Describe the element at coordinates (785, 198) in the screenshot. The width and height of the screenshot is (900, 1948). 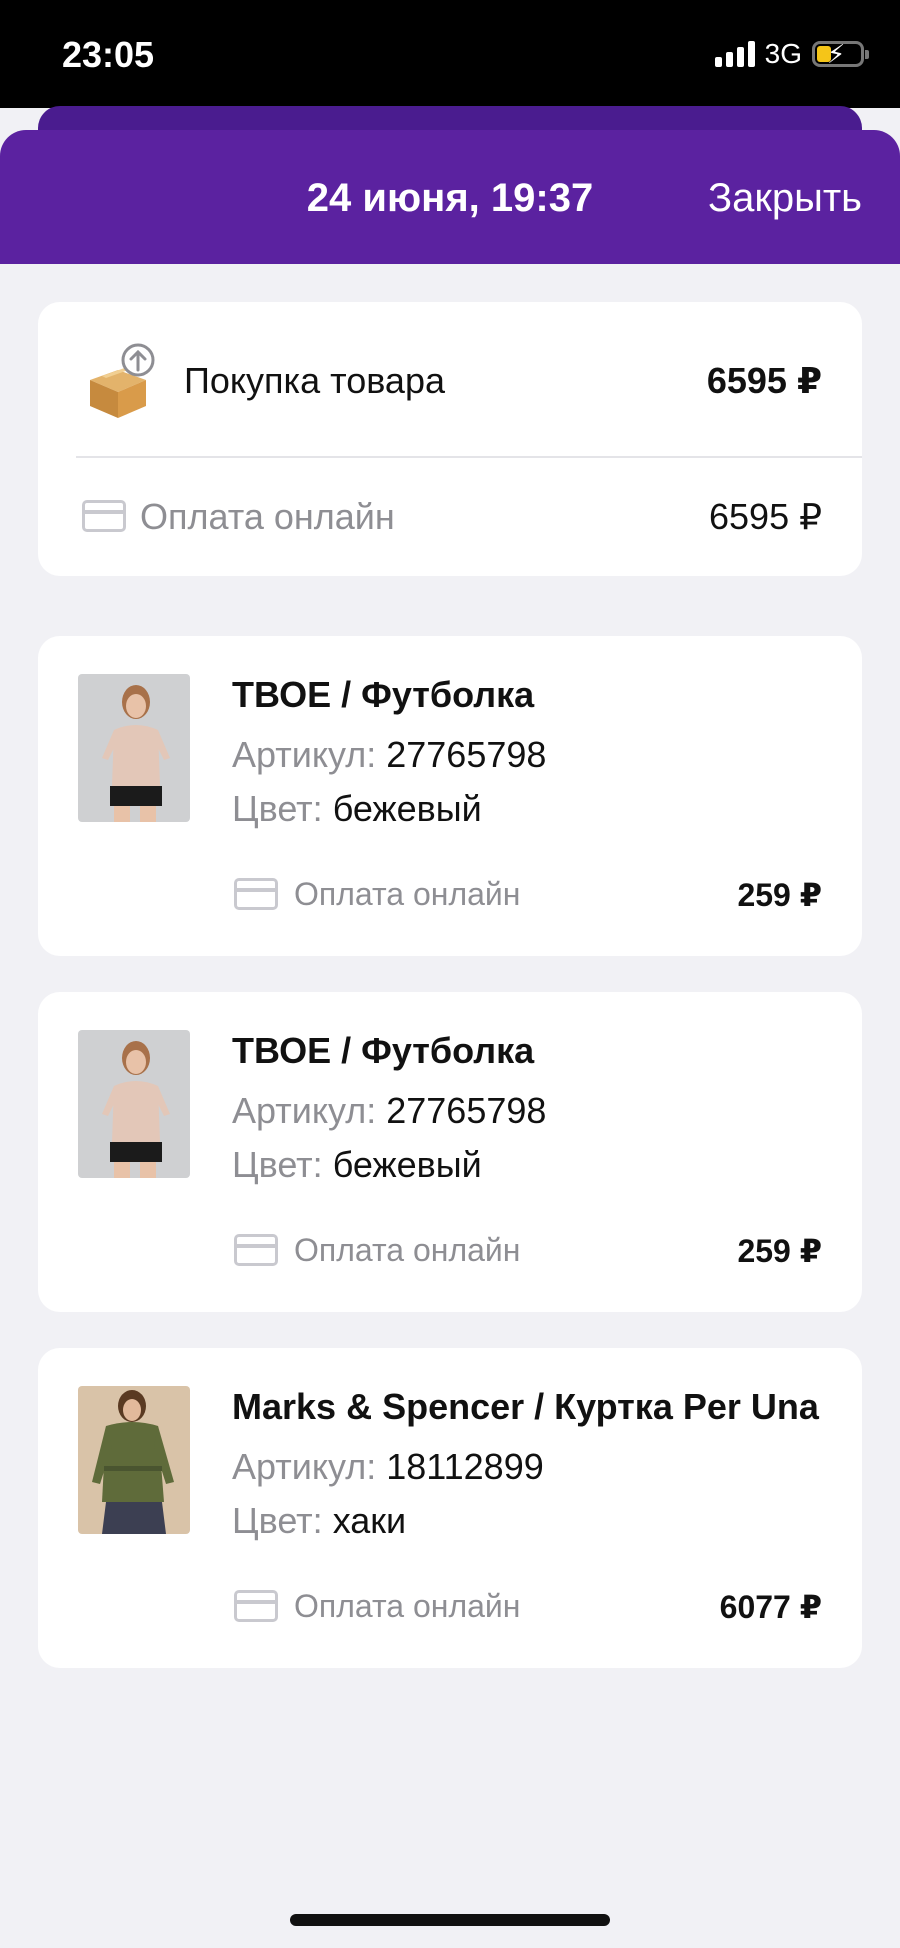
I see `close-button: Закрыть` at that location.